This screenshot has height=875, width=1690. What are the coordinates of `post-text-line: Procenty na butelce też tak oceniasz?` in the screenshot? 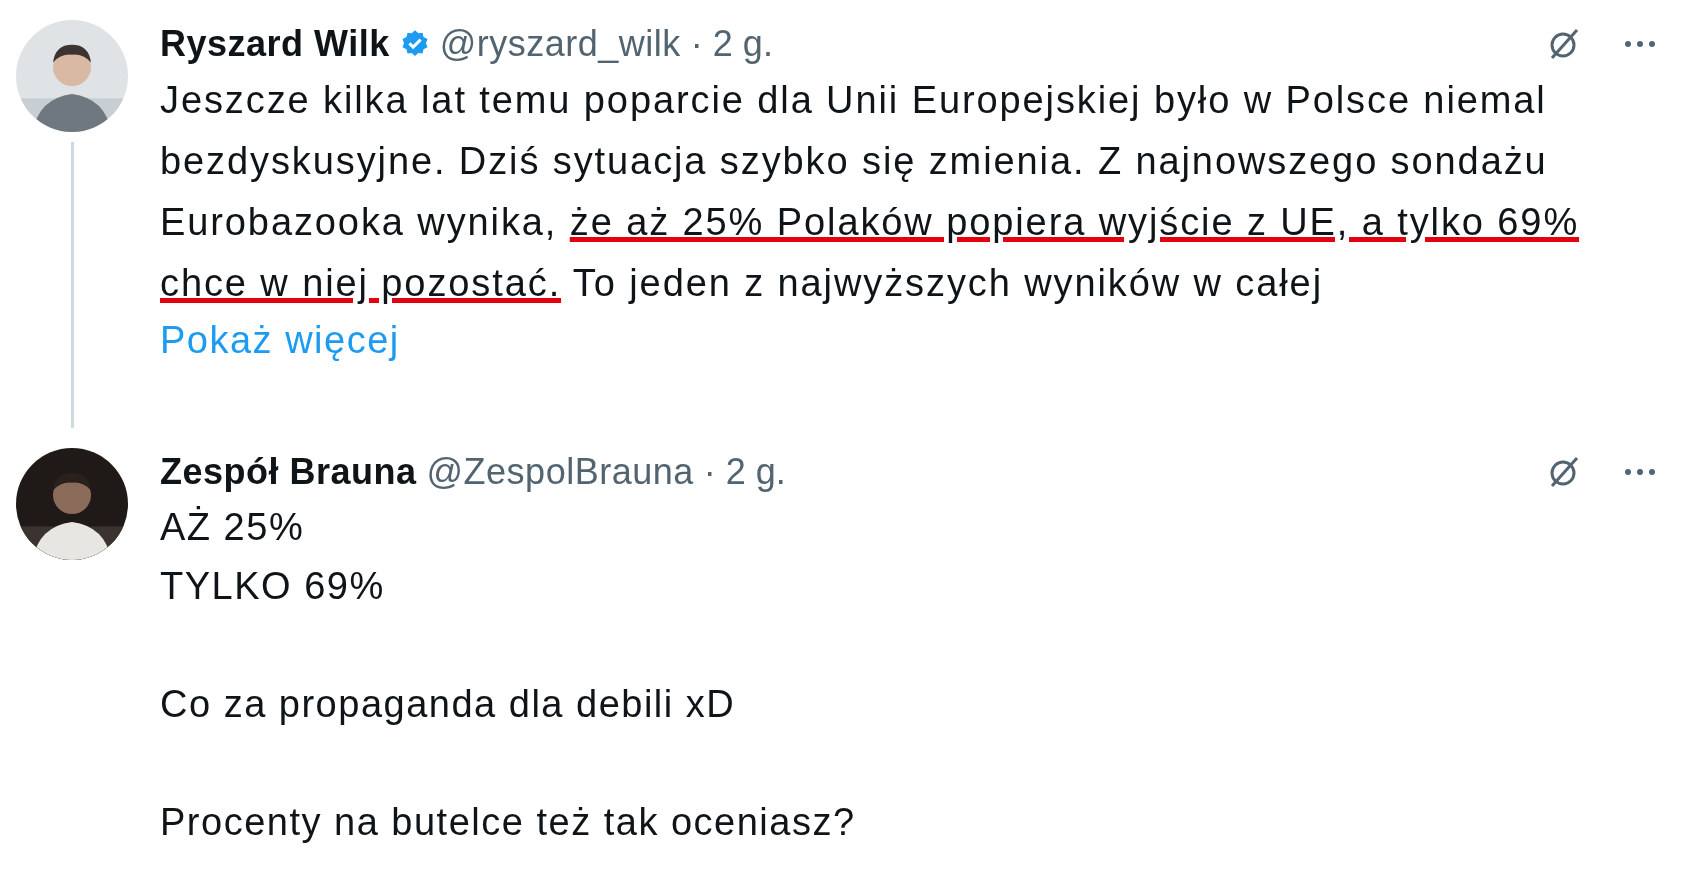 It's located at (508, 822).